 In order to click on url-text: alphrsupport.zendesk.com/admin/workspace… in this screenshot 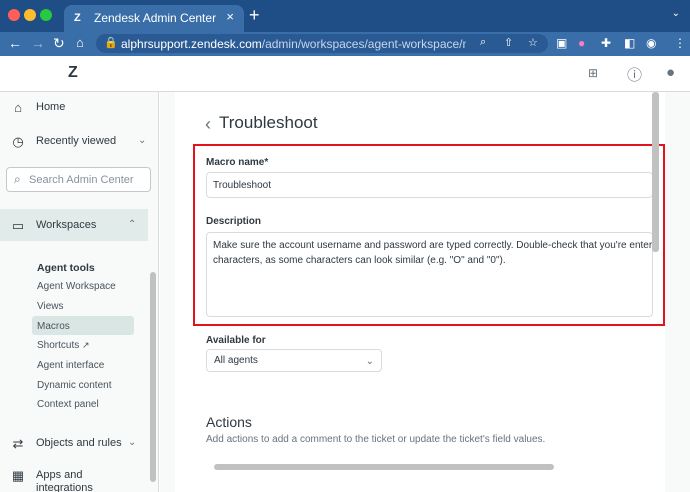, I will do `click(293, 44)`.